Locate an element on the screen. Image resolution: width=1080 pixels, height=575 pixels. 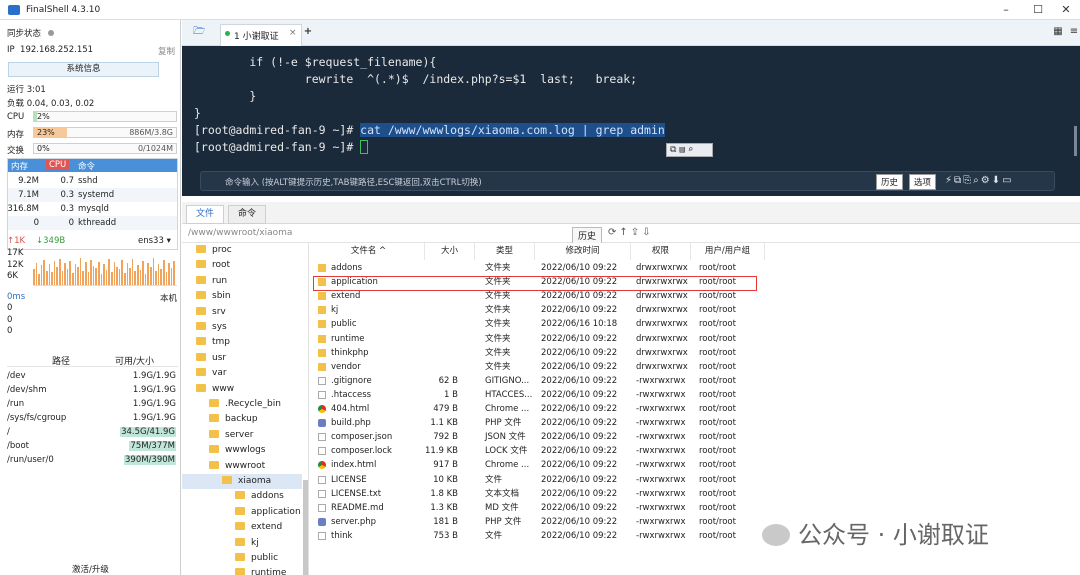
history-button: 历史 is located at coordinates (890, 182).